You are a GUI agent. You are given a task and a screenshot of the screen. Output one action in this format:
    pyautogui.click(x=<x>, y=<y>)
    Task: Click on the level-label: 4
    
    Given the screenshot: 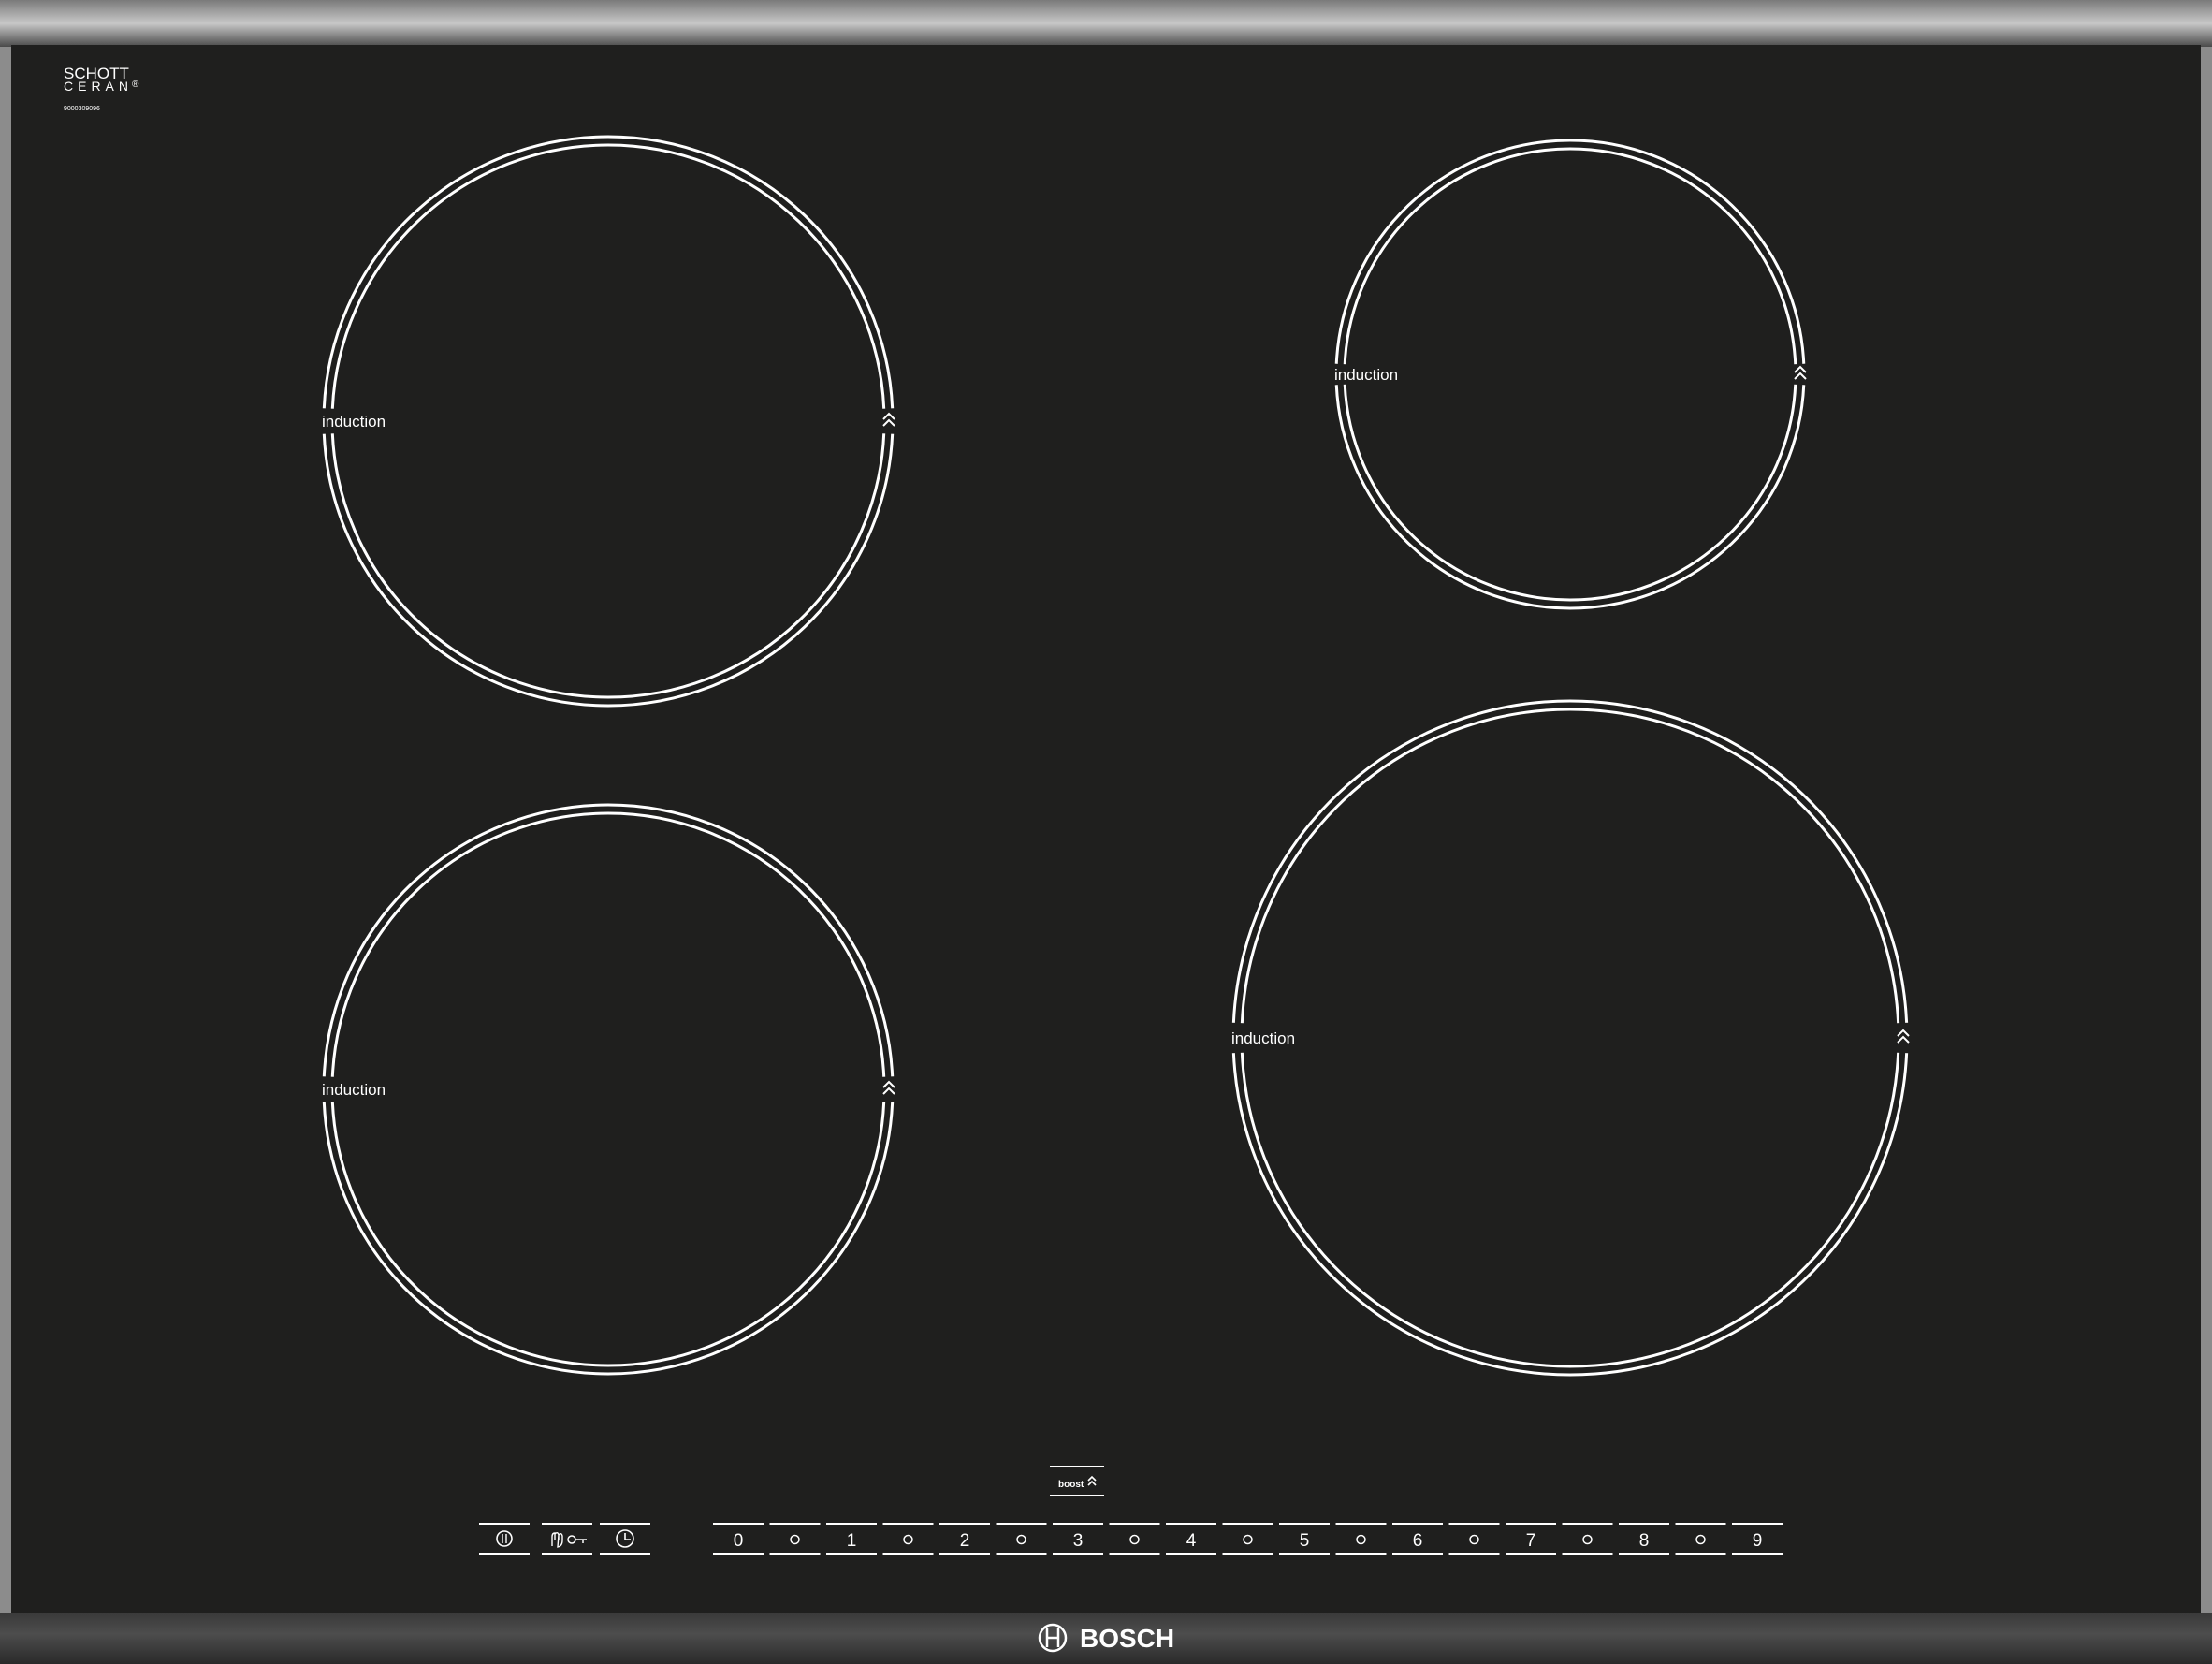 What is the action you would take?
    pyautogui.click(x=1191, y=1541)
    